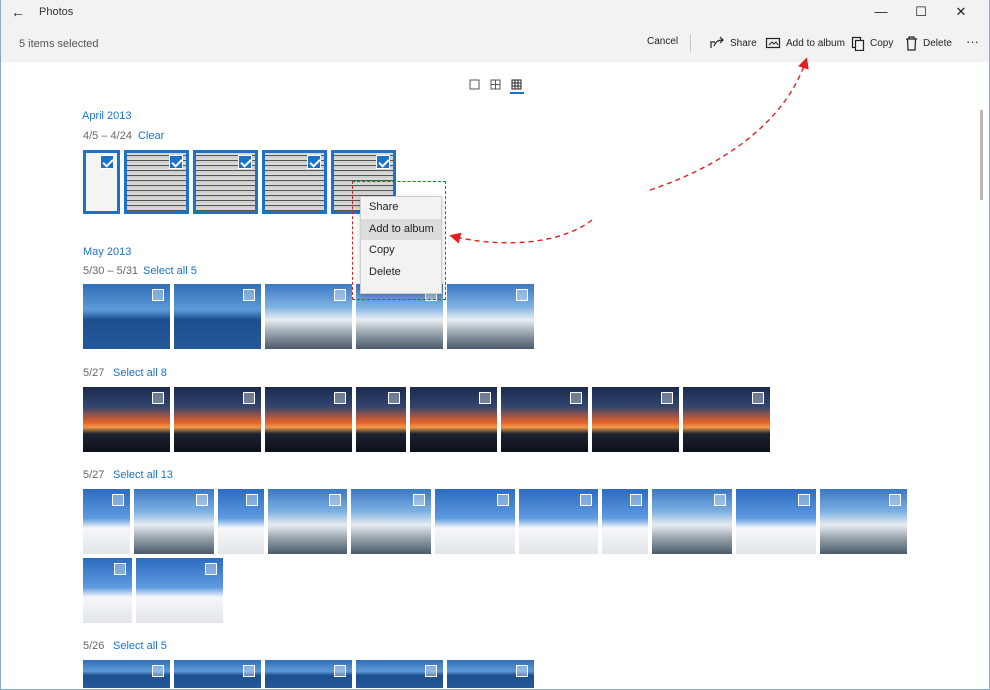 The height and width of the screenshot is (690, 990). What do you see at coordinates (521, 231) in the screenshot?
I see `annotation-arrow-to-menu` at bounding box center [521, 231].